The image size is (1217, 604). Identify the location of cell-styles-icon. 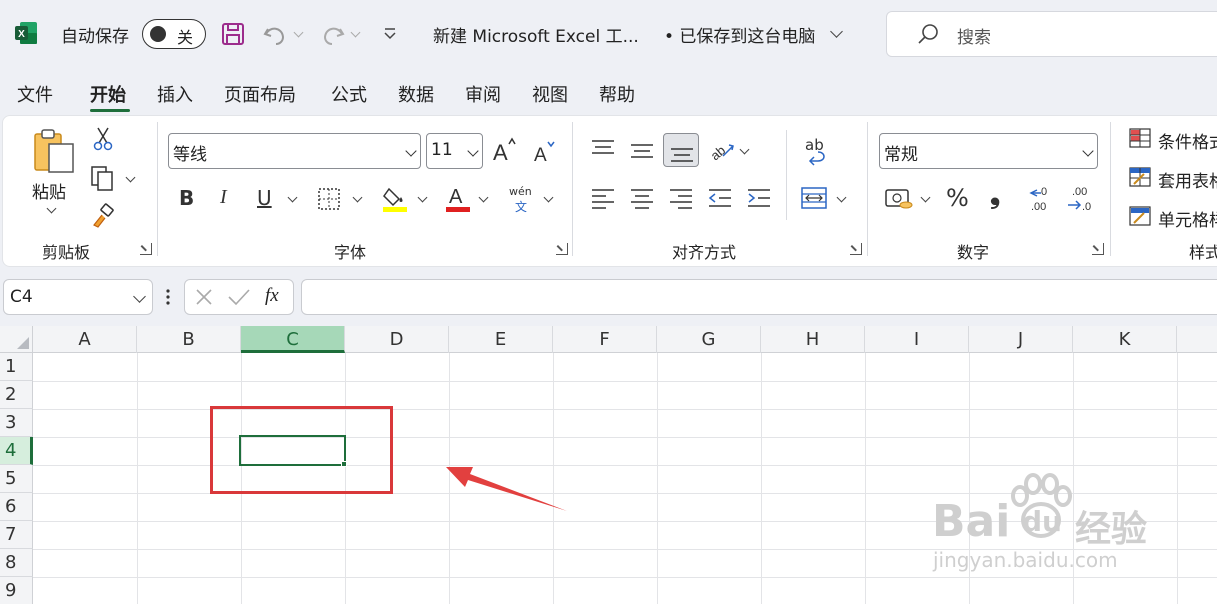
(1140, 216).